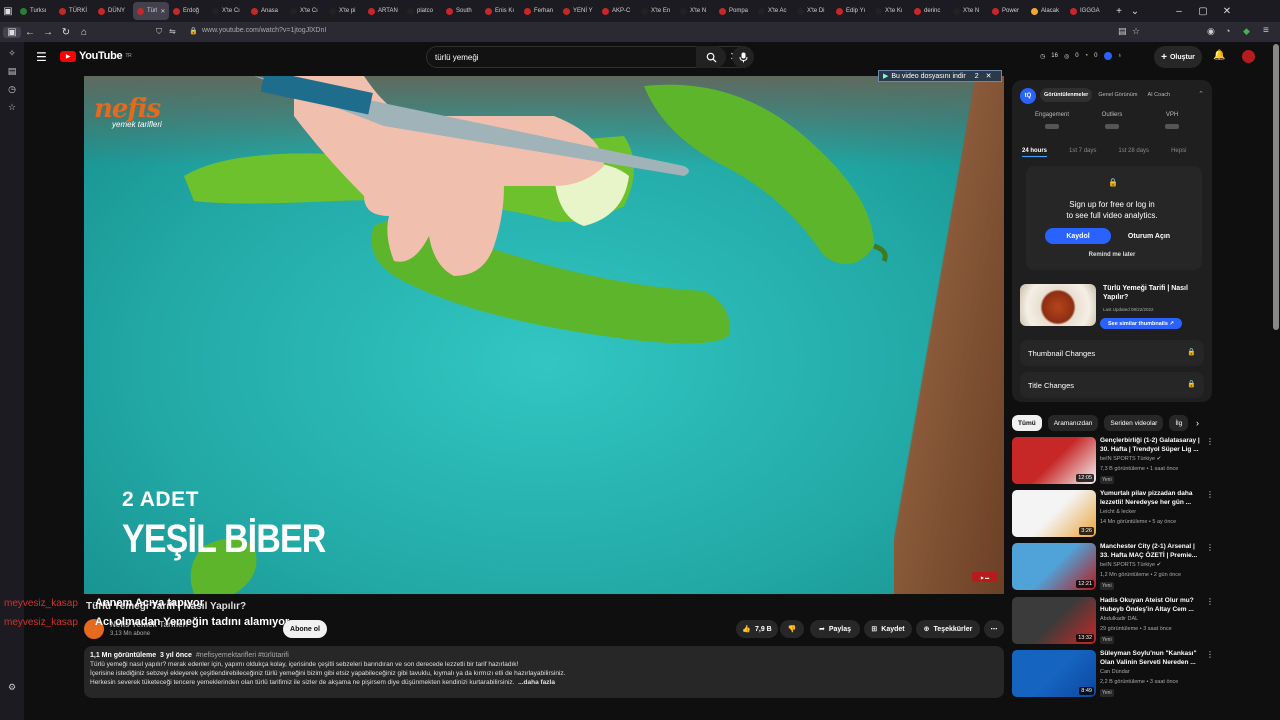 This screenshot has width=1280, height=720. I want to click on clock-icon: ◷, so click(12, 89).